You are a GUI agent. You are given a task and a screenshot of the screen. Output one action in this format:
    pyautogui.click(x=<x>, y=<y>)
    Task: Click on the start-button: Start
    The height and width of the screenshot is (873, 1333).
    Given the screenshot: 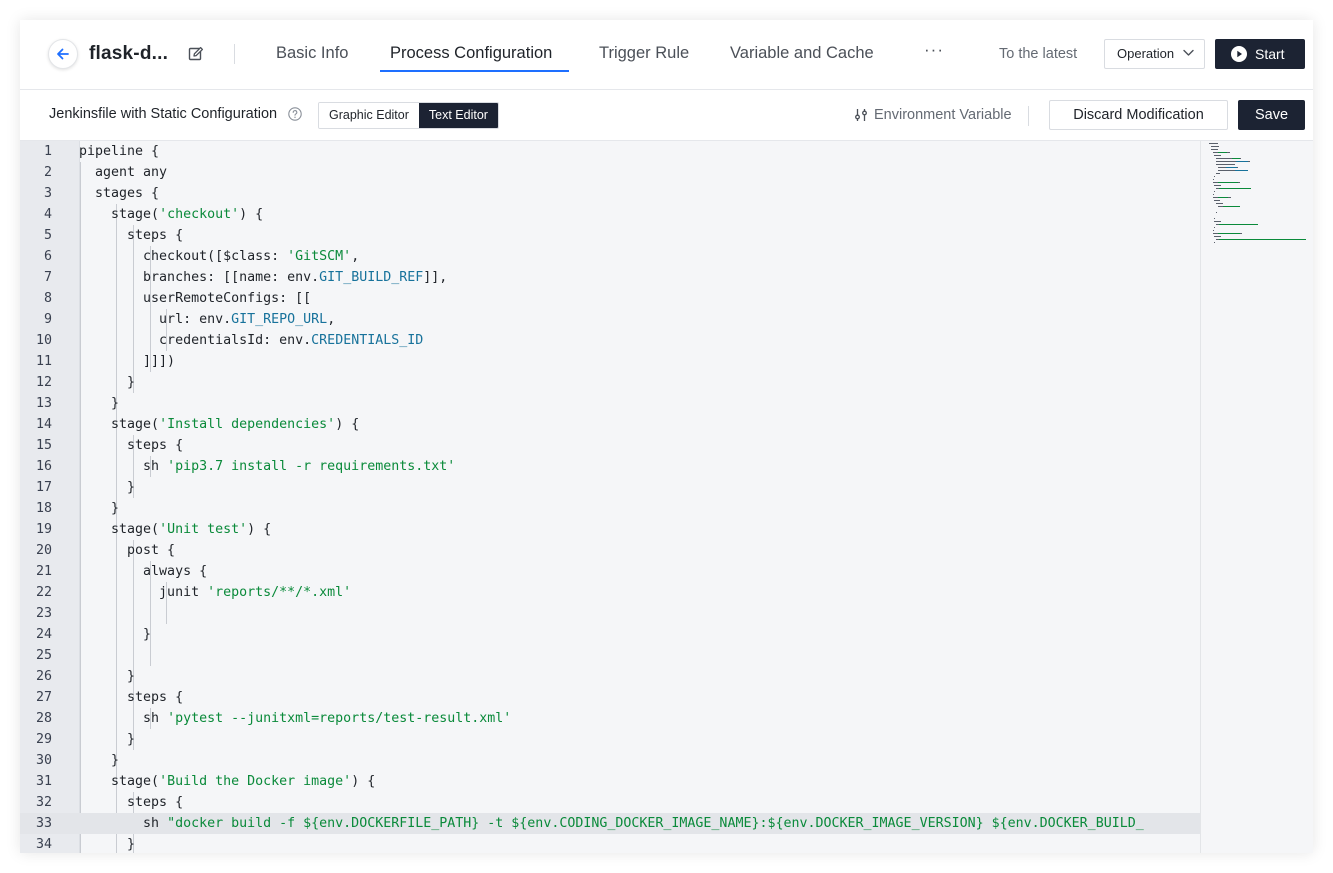 What is the action you would take?
    pyautogui.click(x=1260, y=54)
    